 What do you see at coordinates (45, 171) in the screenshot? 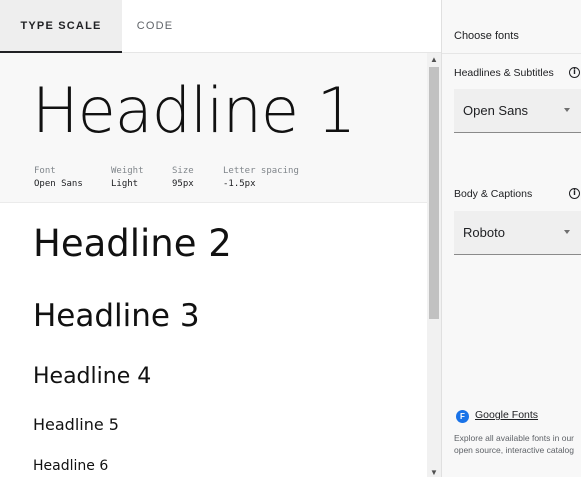
I see `font-meta-label: Font` at bounding box center [45, 171].